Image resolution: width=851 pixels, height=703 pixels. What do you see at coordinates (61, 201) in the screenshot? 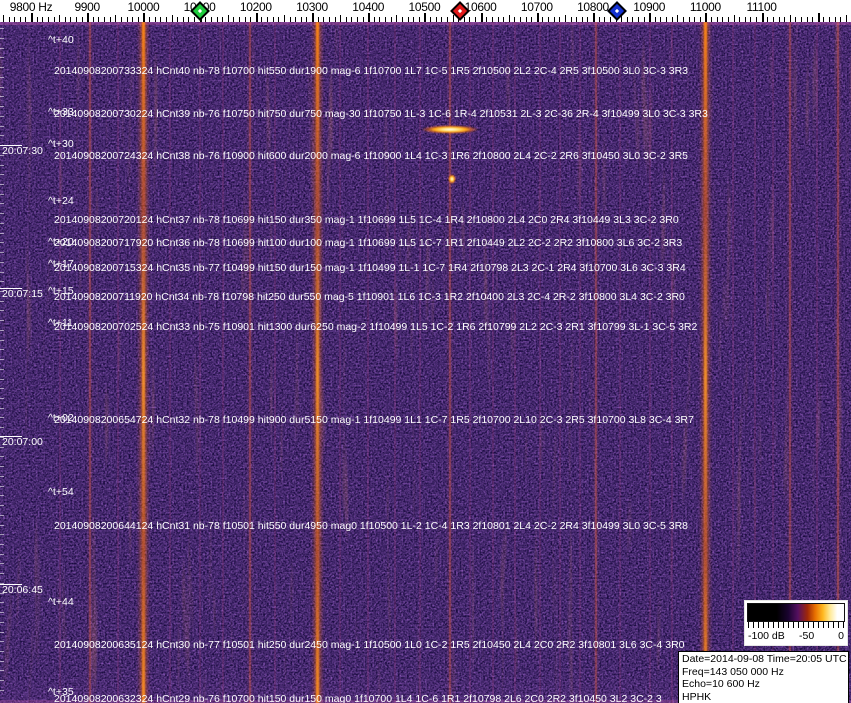
I see `detection-time-marker: ^t+24` at bounding box center [61, 201].